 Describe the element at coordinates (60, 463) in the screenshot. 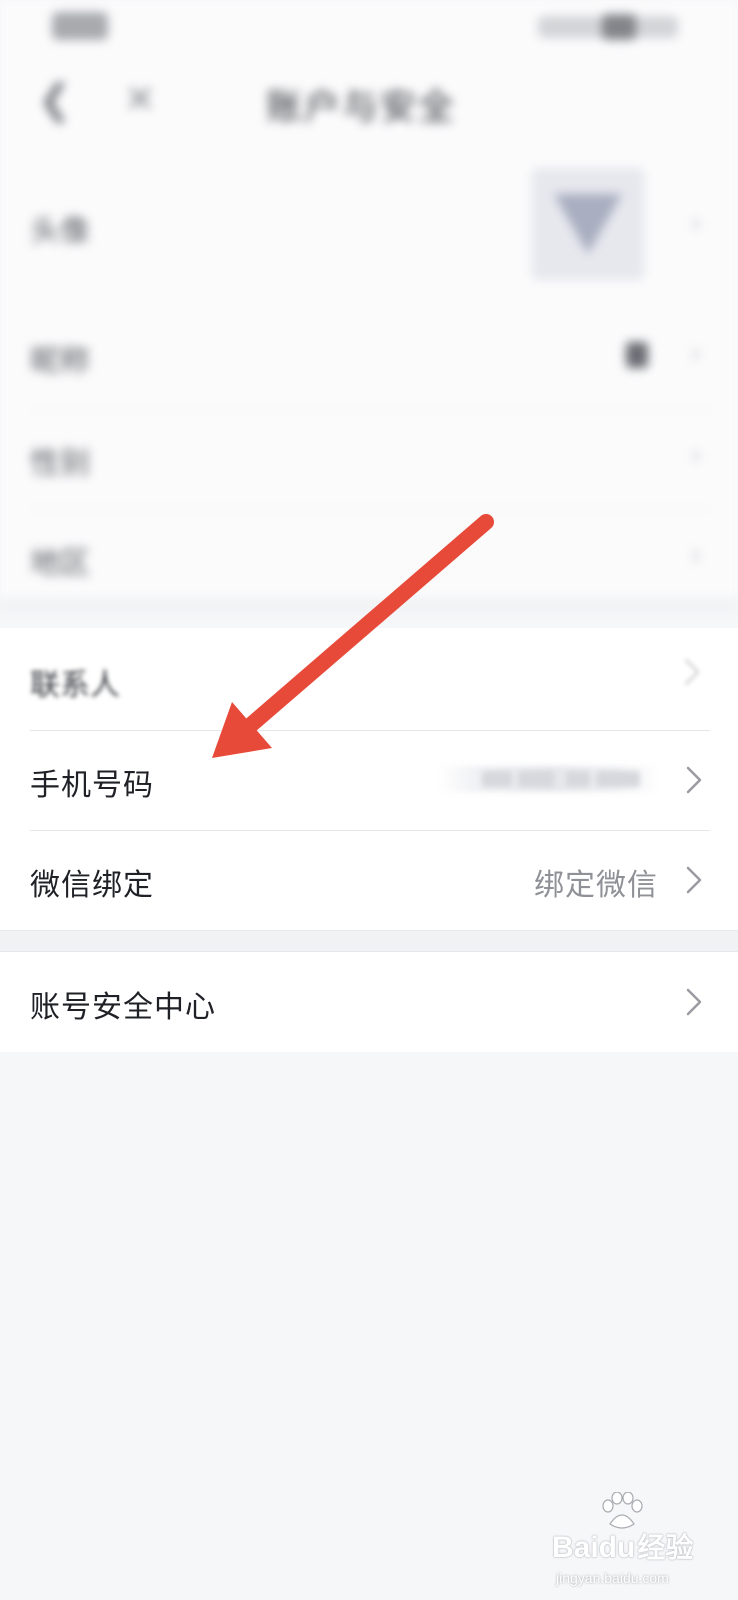

I see `row-label: 性别` at that location.